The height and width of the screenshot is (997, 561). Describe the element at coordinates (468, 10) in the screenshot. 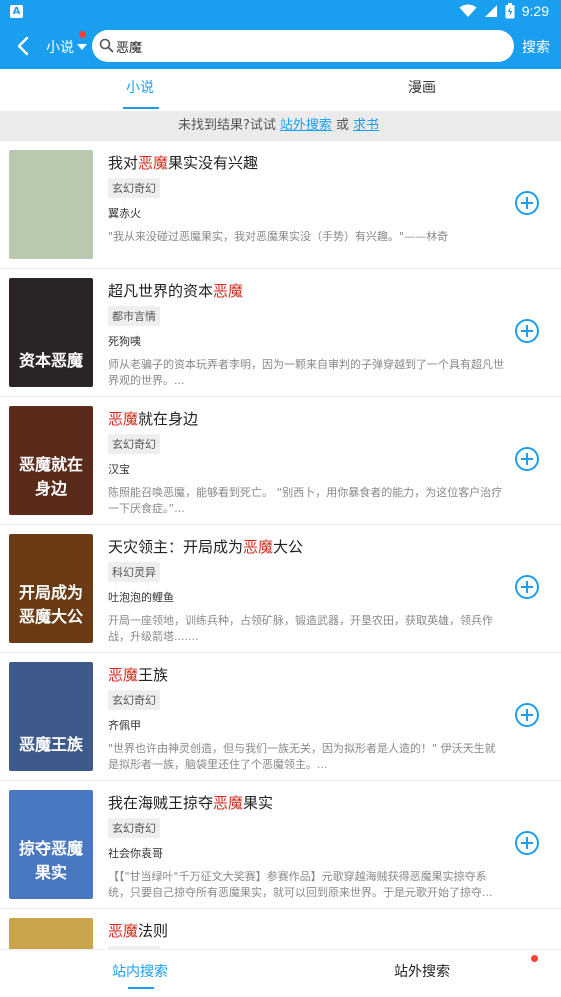

I see `wifi-icon` at that location.